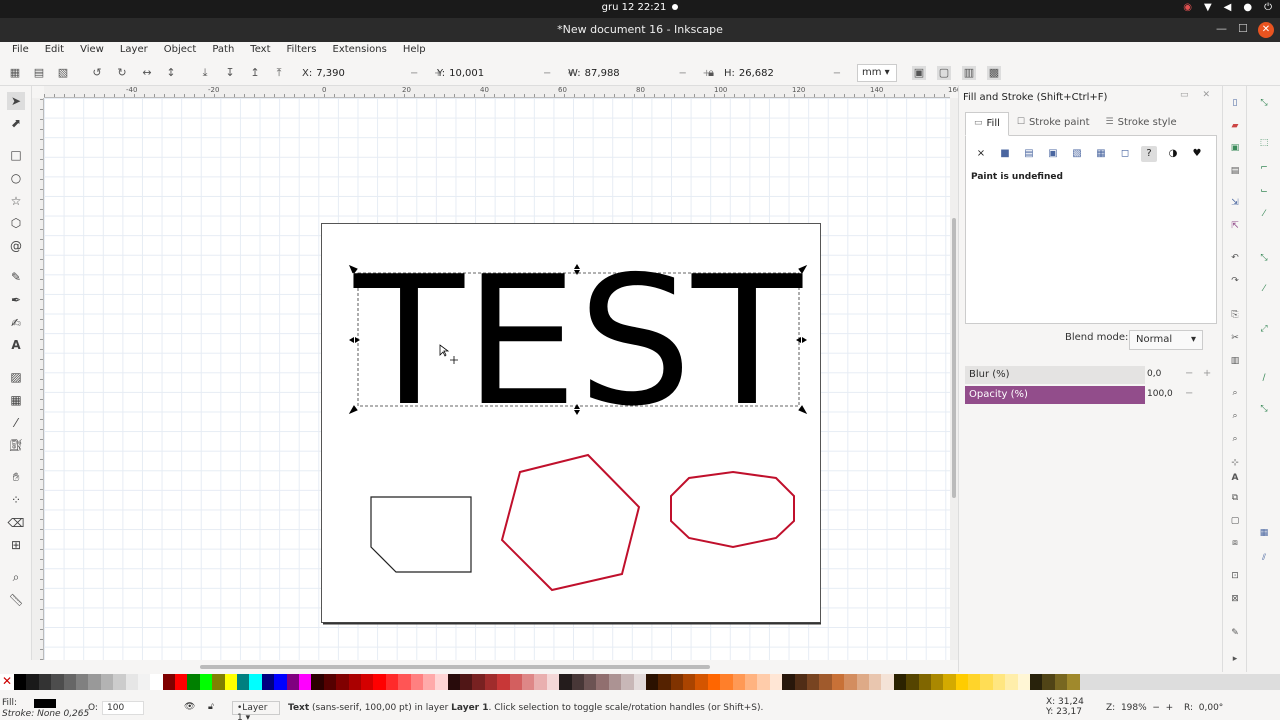 The width and height of the screenshot is (1280, 720). I want to click on text-font-icon: A, so click(1235, 478).